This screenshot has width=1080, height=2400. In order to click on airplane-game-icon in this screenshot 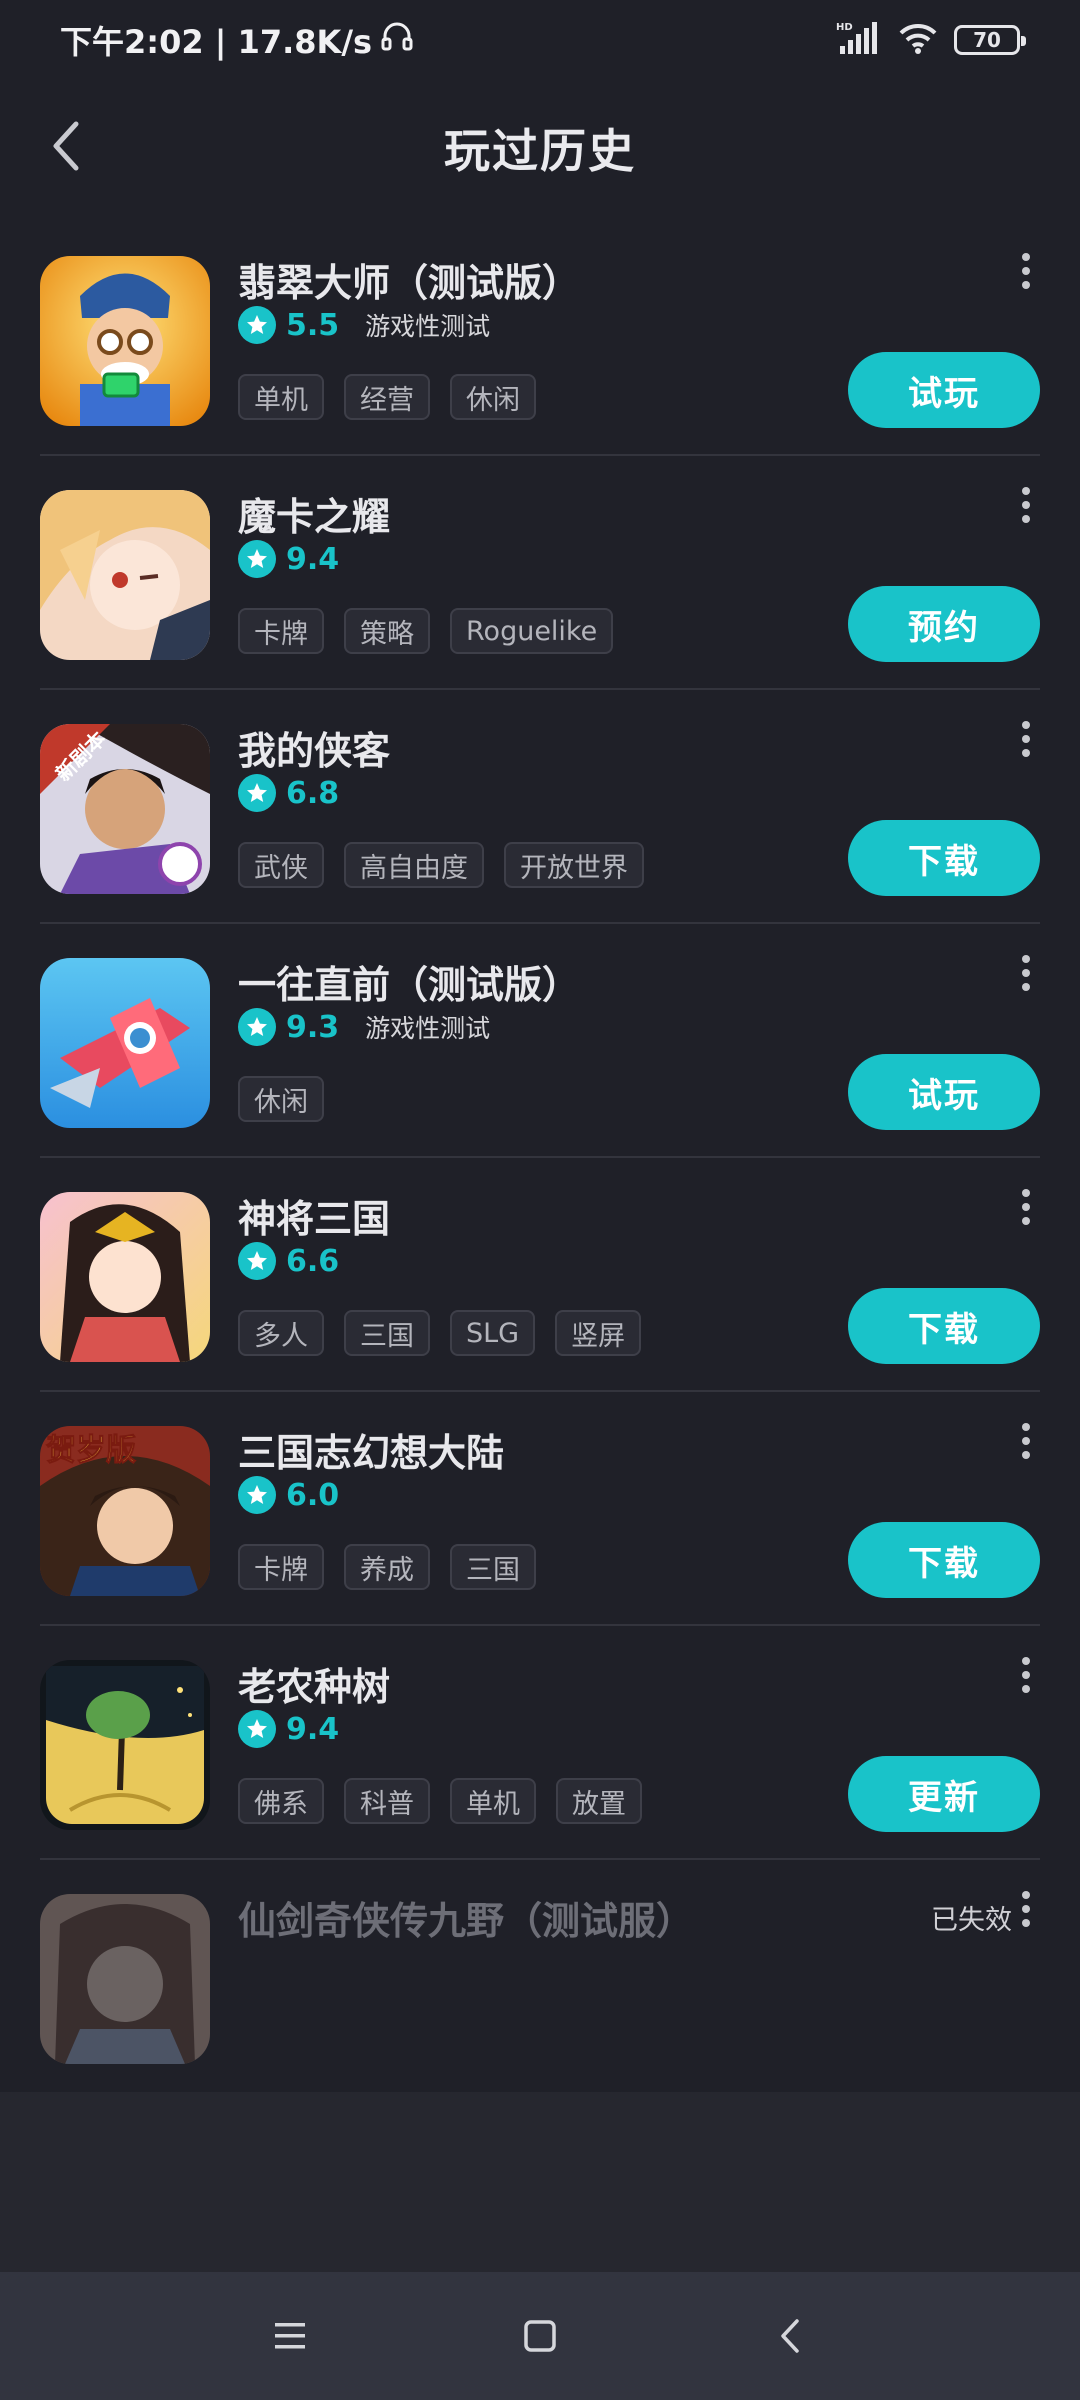, I will do `click(125, 1043)`.